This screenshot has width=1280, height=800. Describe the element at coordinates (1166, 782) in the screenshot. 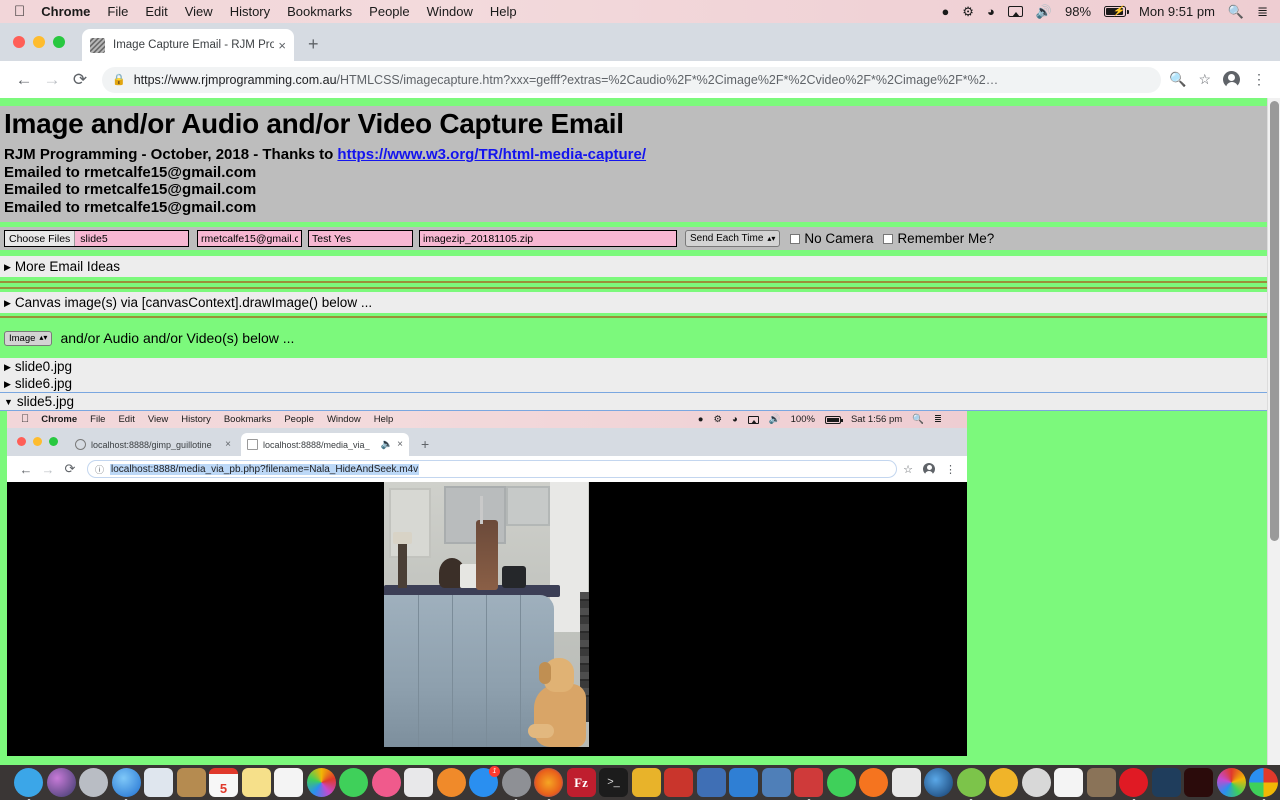

I see `dock-icon-vs-code` at that location.